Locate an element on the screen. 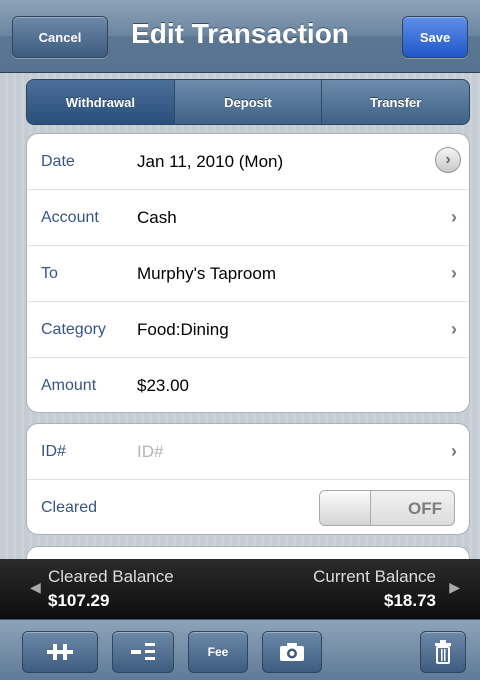  amount-value: $23.00 is located at coordinates (163, 386).